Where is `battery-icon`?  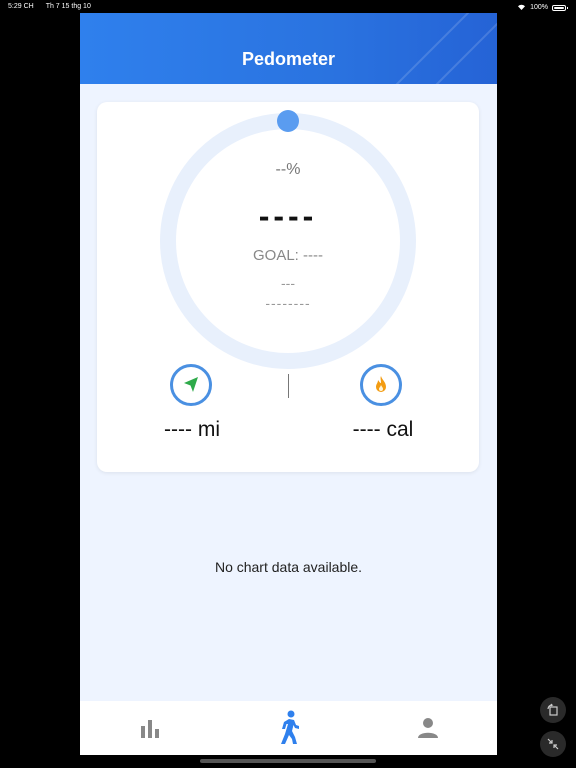
battery-icon is located at coordinates (560, 7).